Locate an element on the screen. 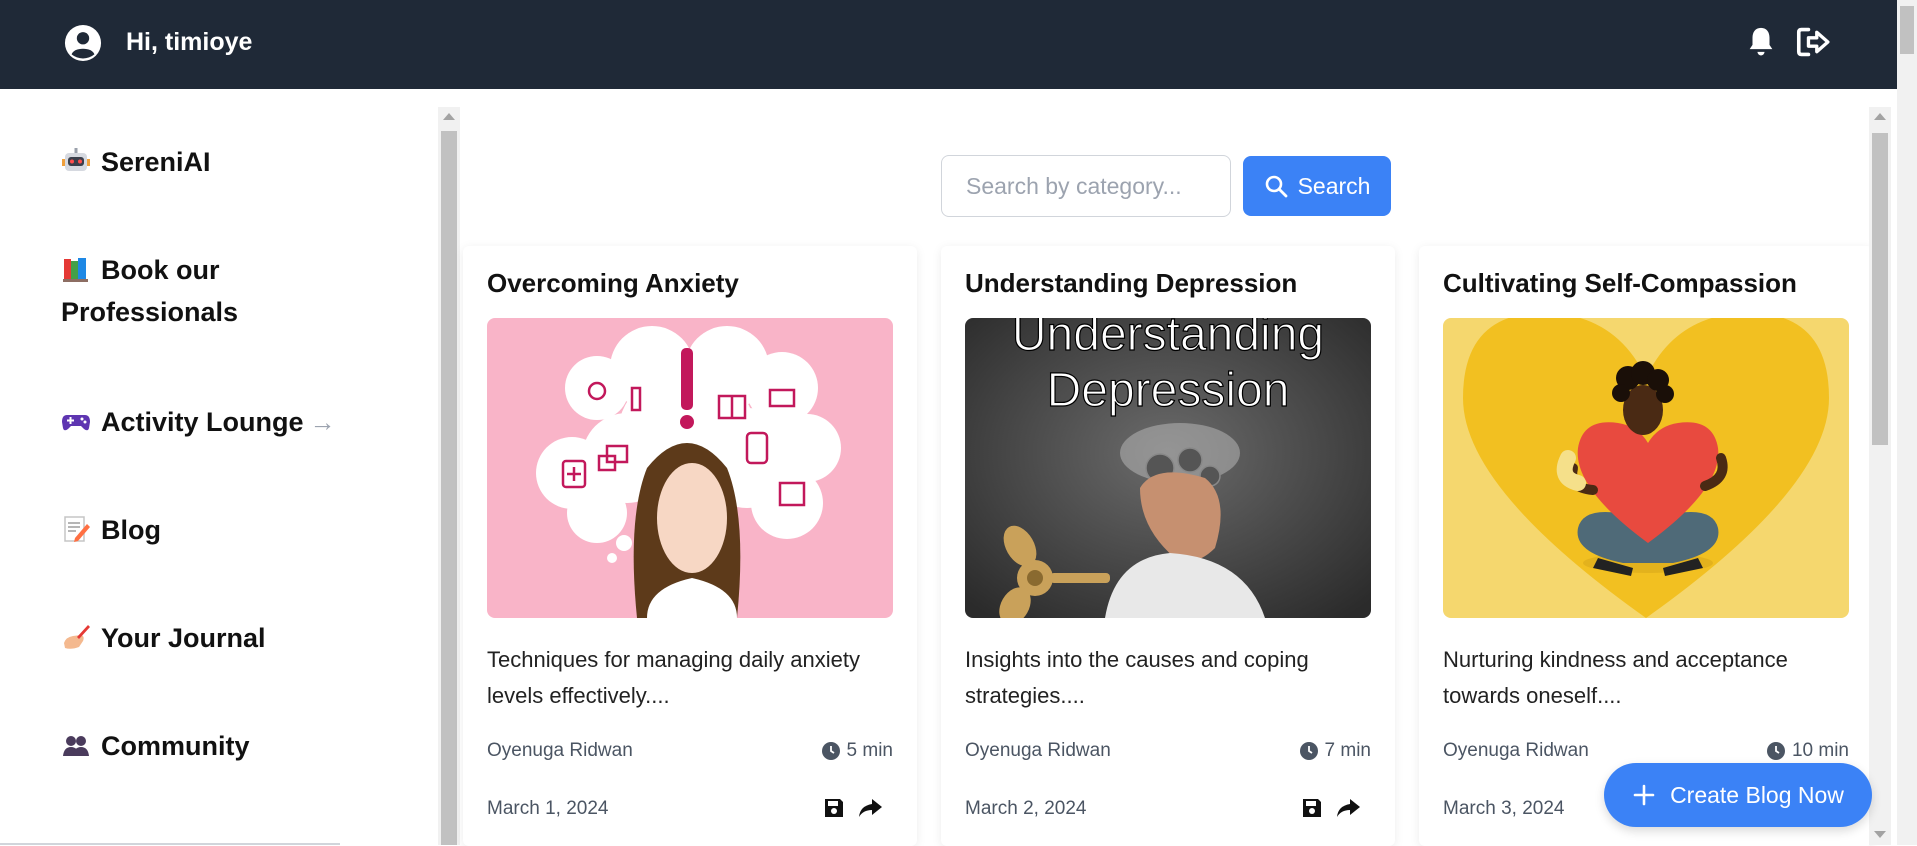 The image size is (1917, 846). top-bar: Hi, timioye is located at coordinates (948, 44).